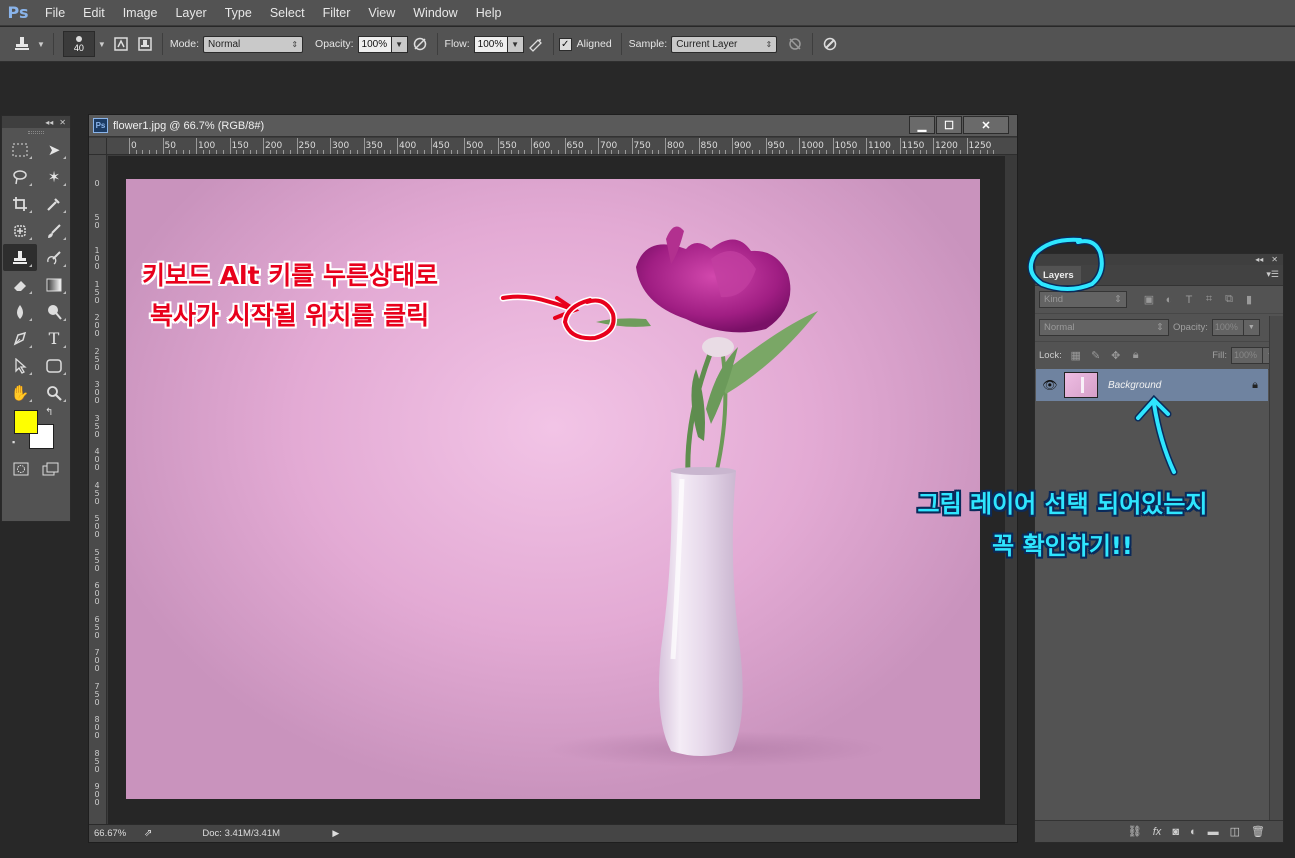 Image resolution: width=1295 pixels, height=858 pixels. I want to click on pen-tool-icon, so click(20, 338).